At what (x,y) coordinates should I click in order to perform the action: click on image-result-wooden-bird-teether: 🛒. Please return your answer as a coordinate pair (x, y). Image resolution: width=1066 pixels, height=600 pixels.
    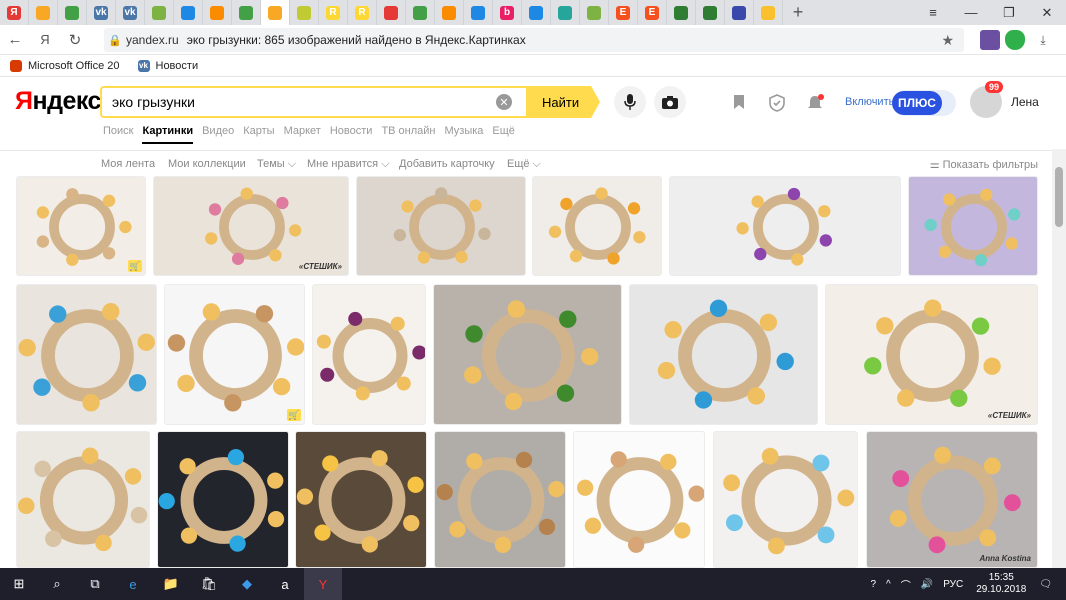
    Looking at the image, I should click on (81, 226).